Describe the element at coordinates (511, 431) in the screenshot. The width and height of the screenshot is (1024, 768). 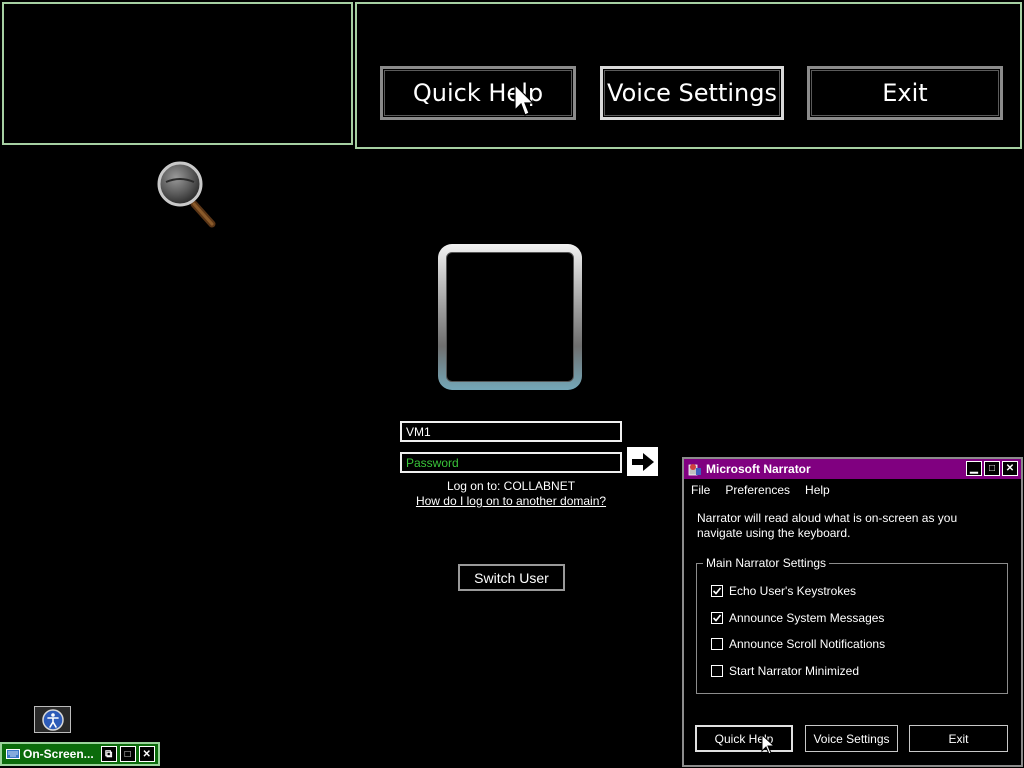
I see `username-field: VM1` at that location.